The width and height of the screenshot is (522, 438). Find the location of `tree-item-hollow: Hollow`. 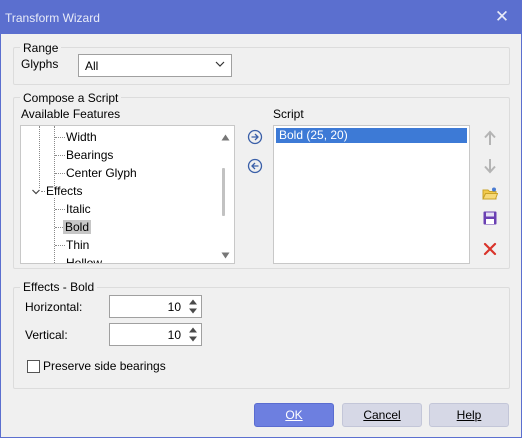

tree-item-hollow: Hollow is located at coordinates (84, 259).